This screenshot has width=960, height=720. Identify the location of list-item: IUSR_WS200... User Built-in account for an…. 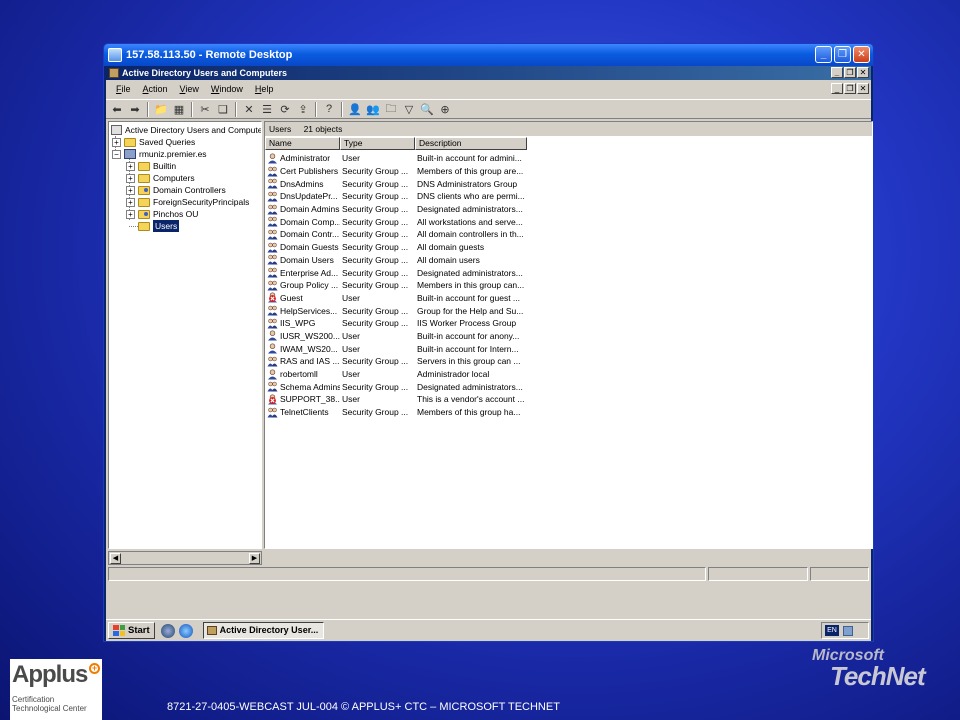
(396, 336).